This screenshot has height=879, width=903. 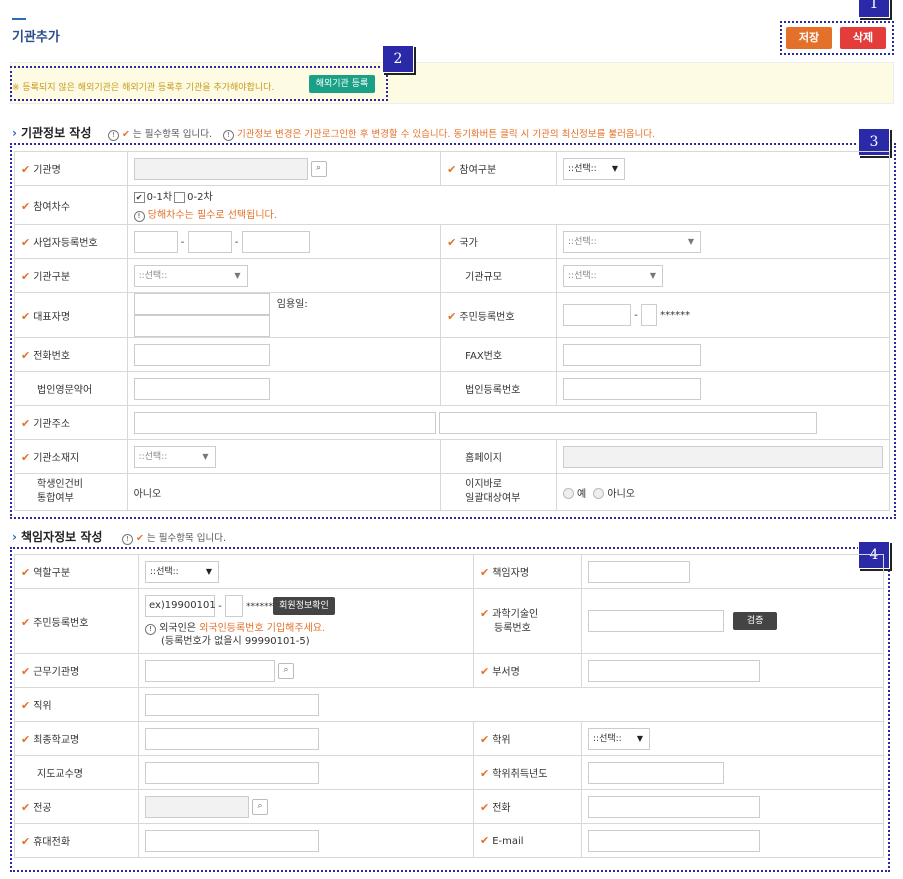 What do you see at coordinates (498, 275) in the screenshot?
I see `inst-size-label: 기관규모` at bounding box center [498, 275].